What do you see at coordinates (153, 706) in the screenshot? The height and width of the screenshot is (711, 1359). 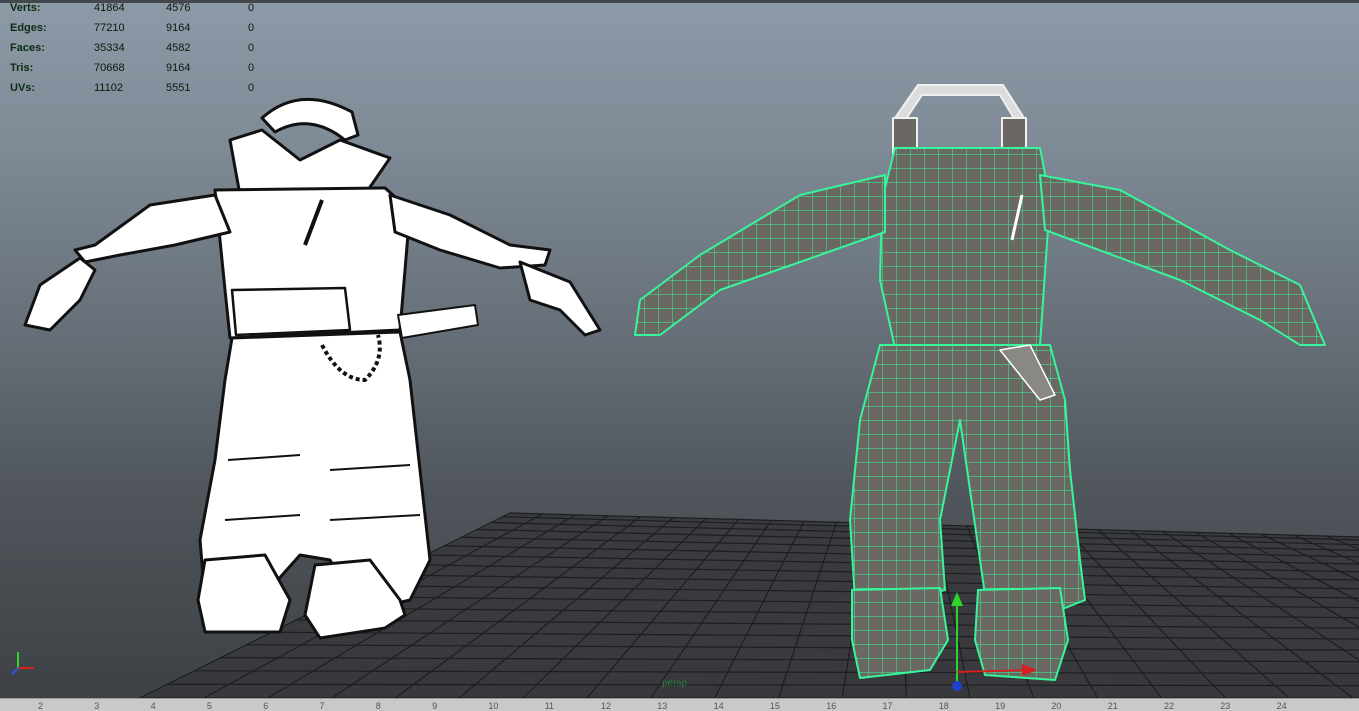 I see `ruler-tick-label: 4` at bounding box center [153, 706].